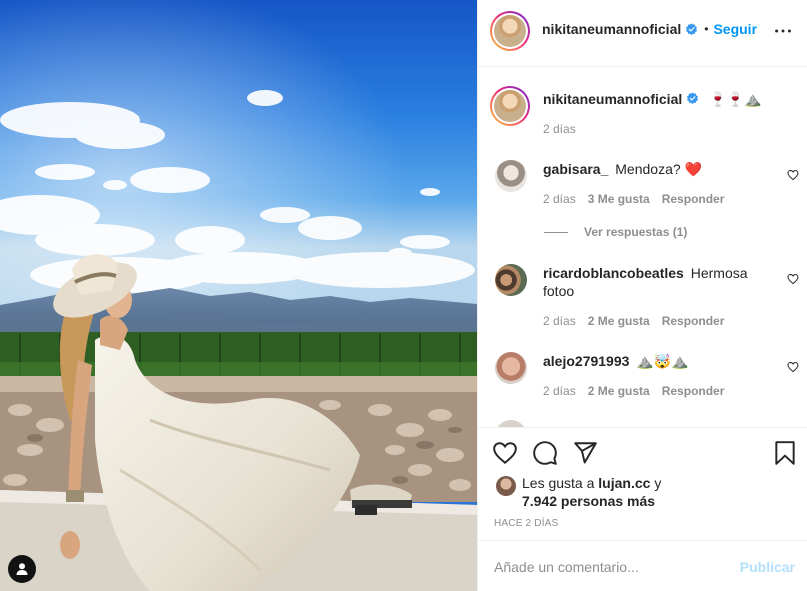 Image resolution: width=807 pixels, height=591 pixels. Describe the element at coordinates (588, 501) in the screenshot. I see `likes-others-count: 7.942 personas más` at that location.